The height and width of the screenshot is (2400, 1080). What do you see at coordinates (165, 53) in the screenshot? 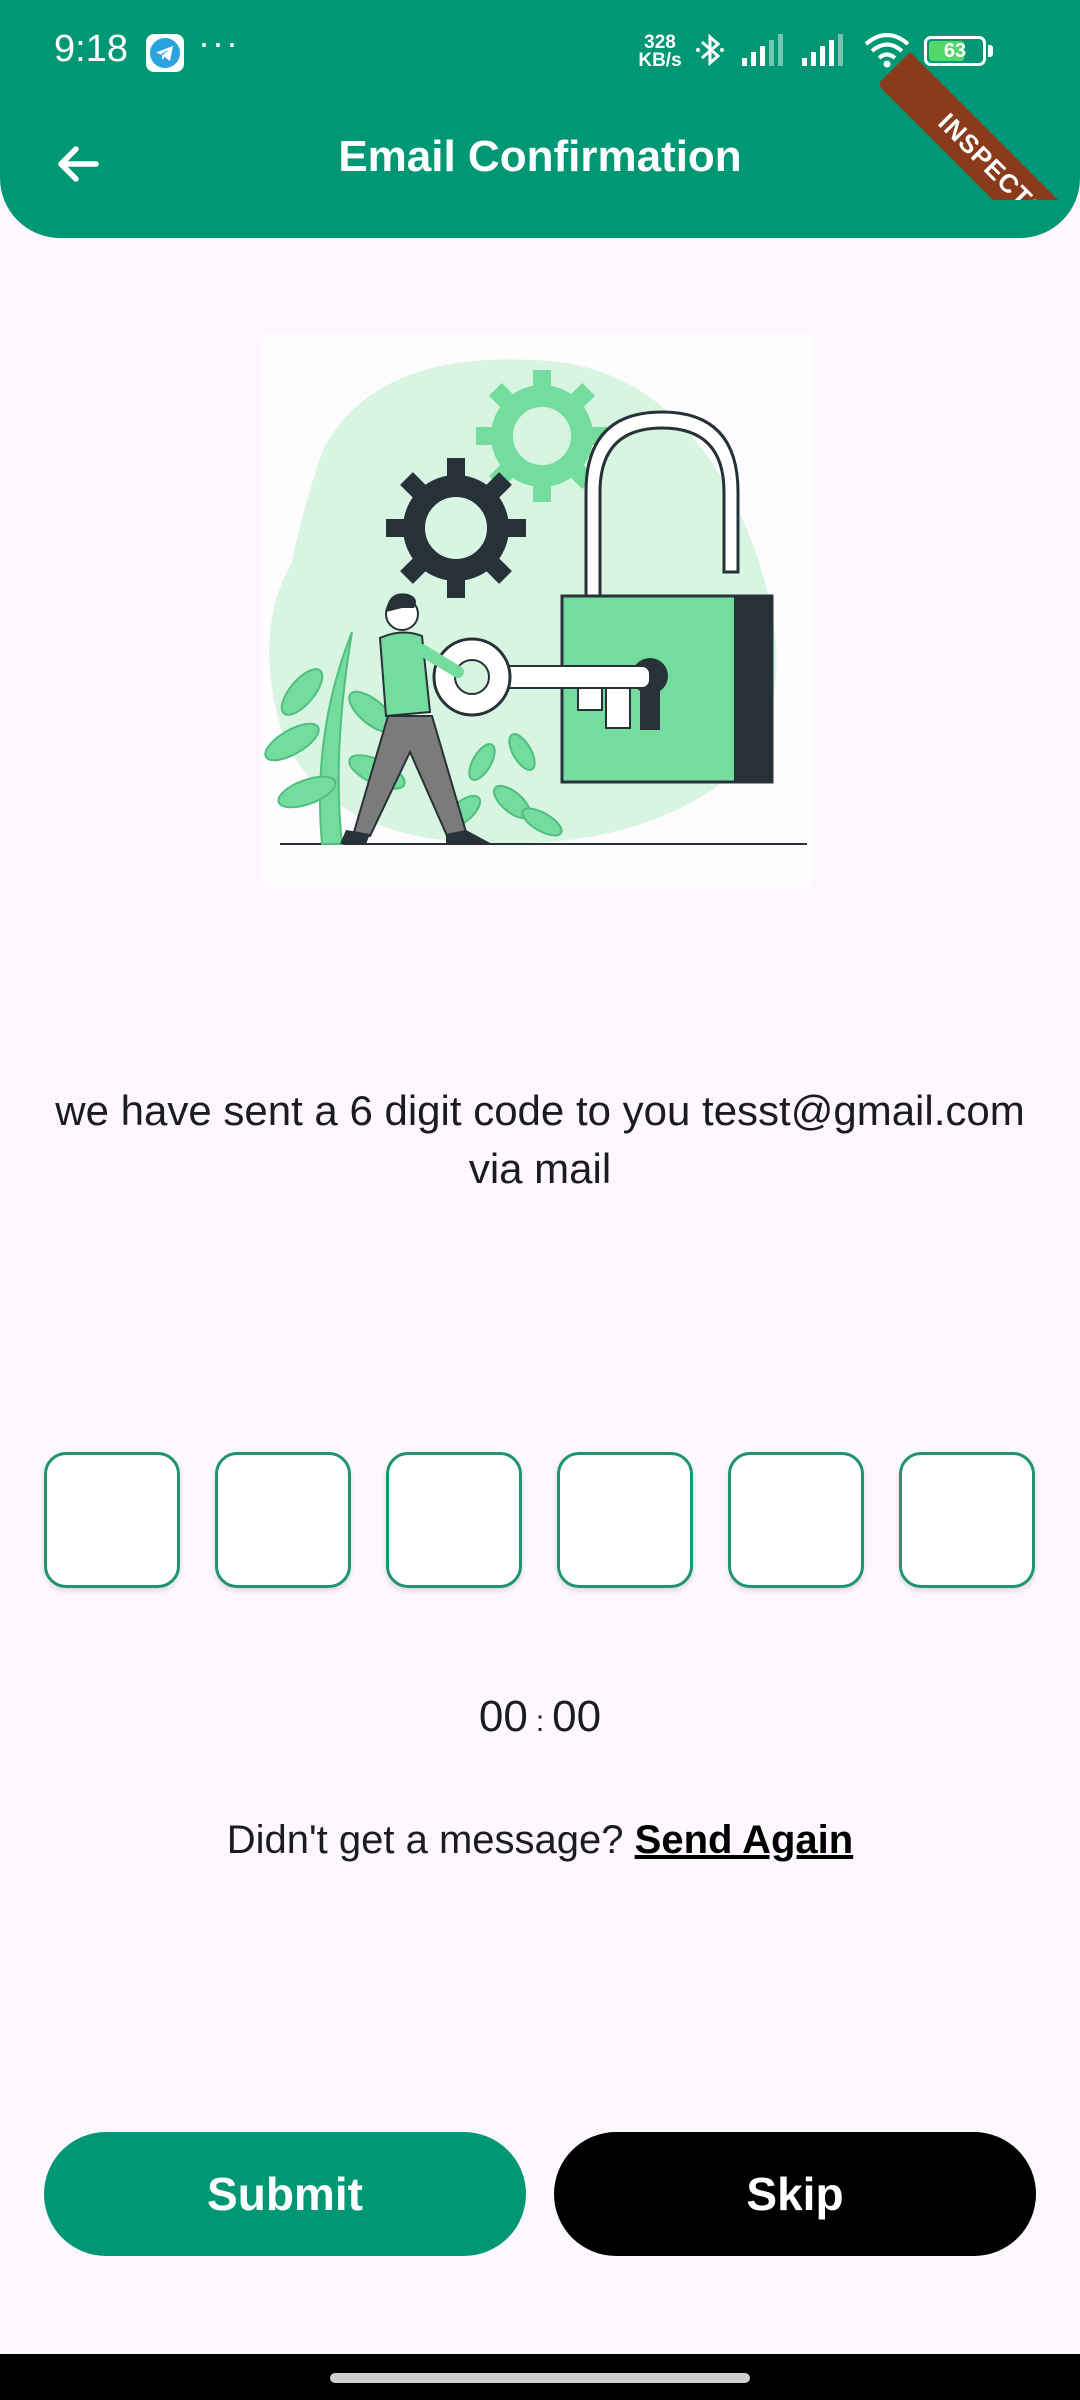
I see `telegram-icon` at bounding box center [165, 53].